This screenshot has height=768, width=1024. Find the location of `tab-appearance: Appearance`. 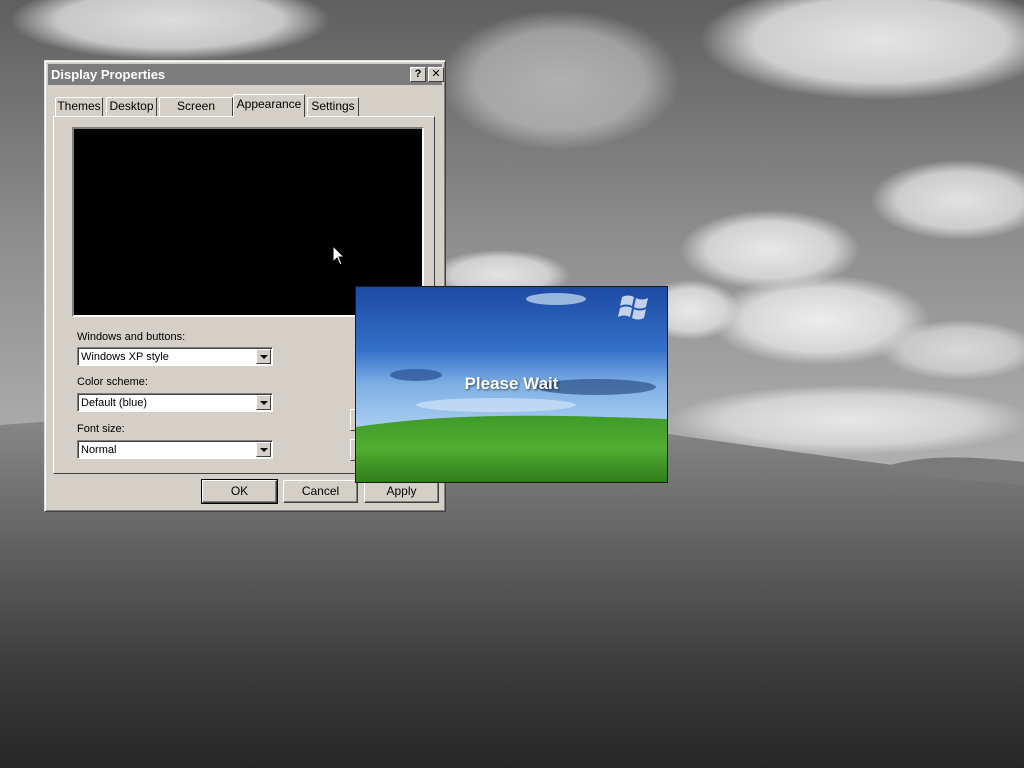

tab-appearance: Appearance is located at coordinates (269, 105).